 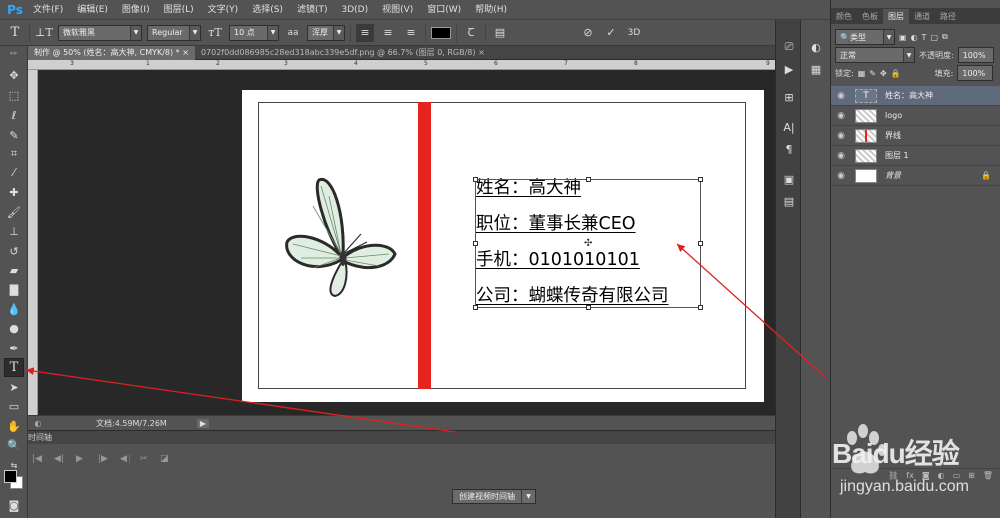 What do you see at coordinates (48, 10) in the screenshot?
I see `menu-file: 文件(F)` at bounding box center [48, 10].